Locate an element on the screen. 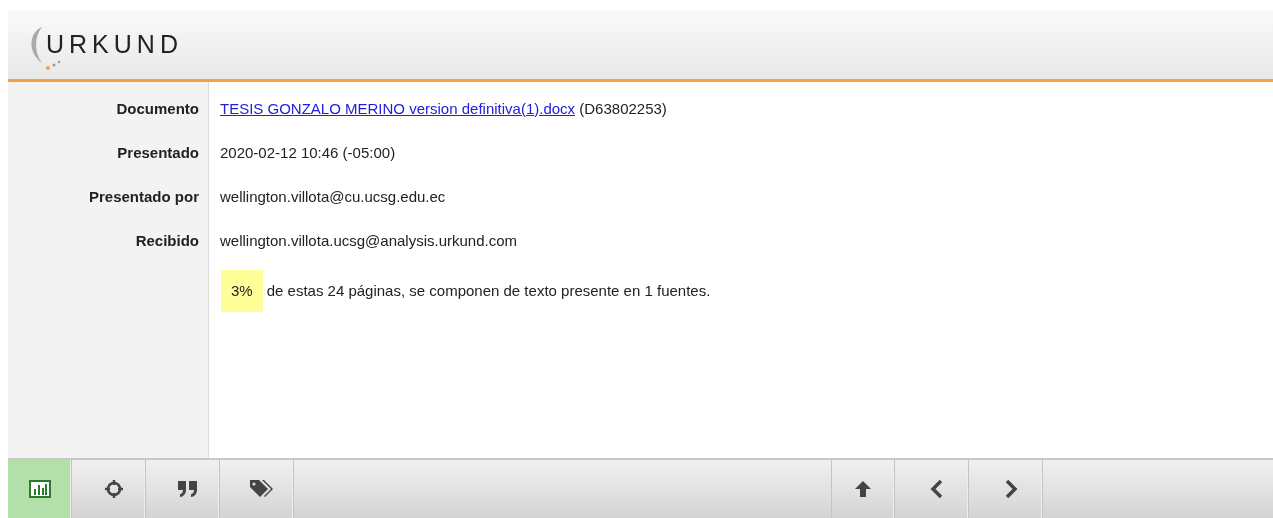 This screenshot has height=518, width=1273. up-arrow-icon is located at coordinates (863, 489).